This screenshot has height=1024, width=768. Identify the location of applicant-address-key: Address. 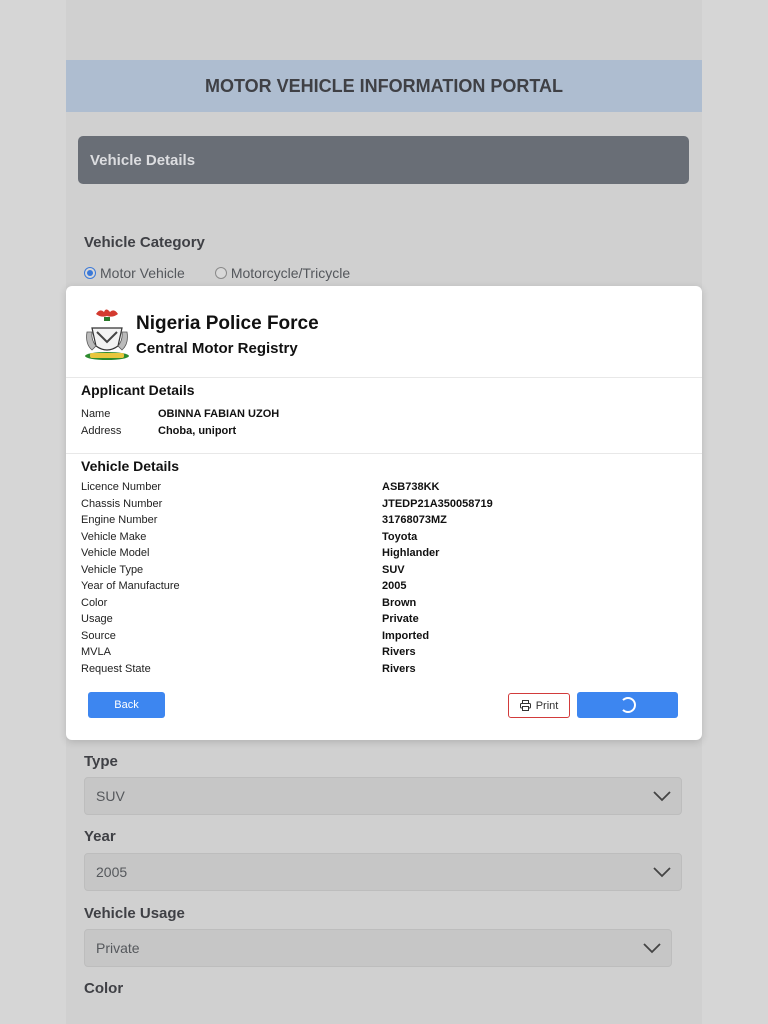
(101, 431).